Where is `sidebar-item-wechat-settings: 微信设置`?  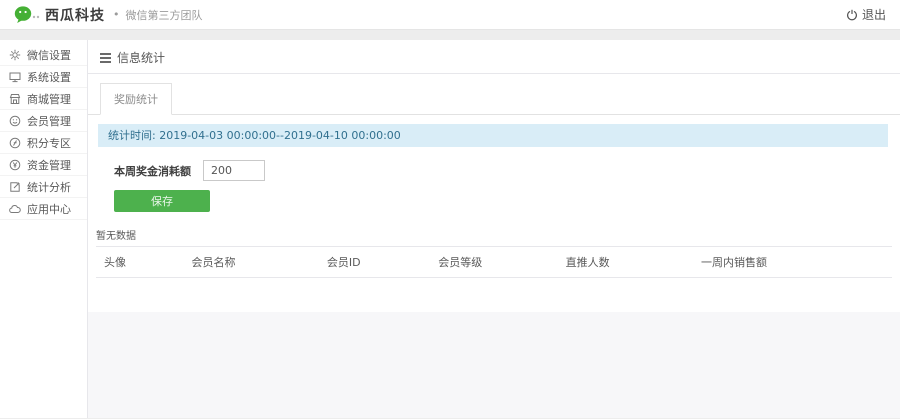 sidebar-item-wechat-settings: 微信设置 is located at coordinates (43, 55).